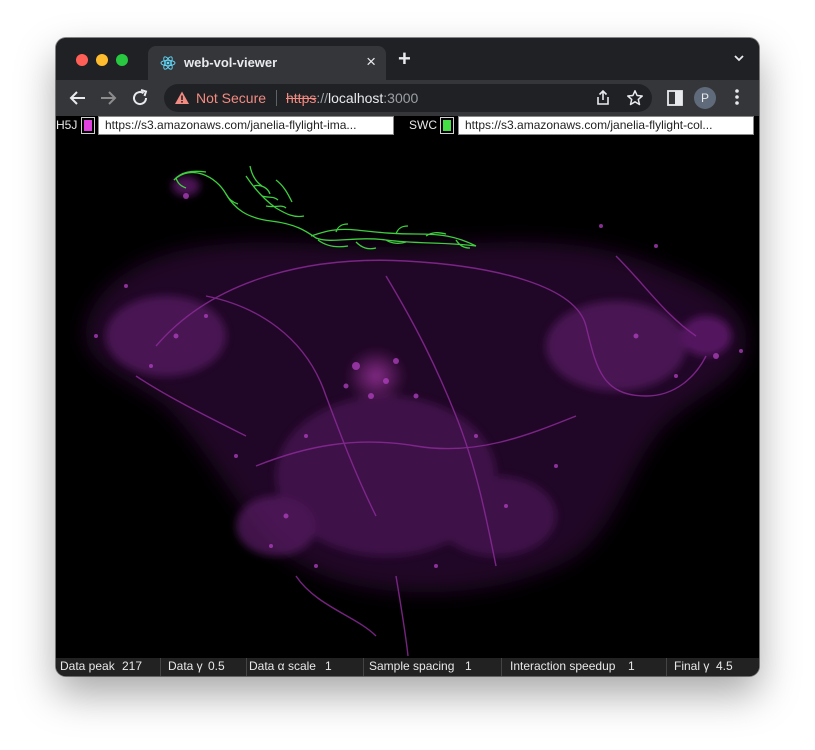 The width and height of the screenshot is (815, 750). What do you see at coordinates (185, 666) in the screenshot?
I see `data-gamma-label: Data γ` at bounding box center [185, 666].